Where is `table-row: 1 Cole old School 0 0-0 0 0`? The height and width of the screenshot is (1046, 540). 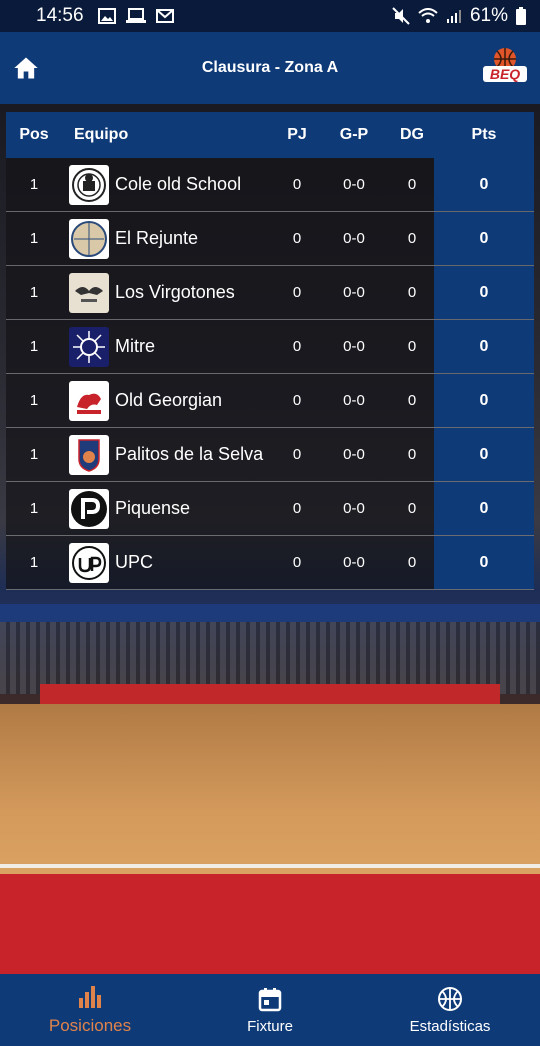 table-row: 1 Cole old School 0 0-0 0 0 is located at coordinates (270, 185).